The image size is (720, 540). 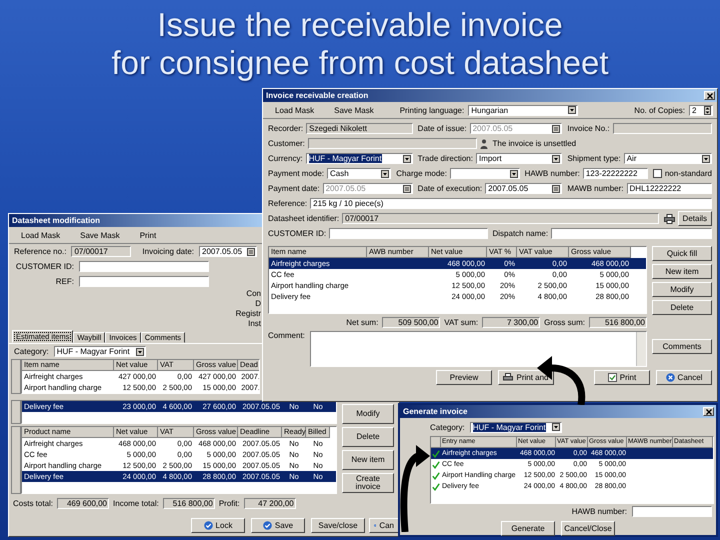 I want to click on action-button: Print, so click(x=622, y=377).